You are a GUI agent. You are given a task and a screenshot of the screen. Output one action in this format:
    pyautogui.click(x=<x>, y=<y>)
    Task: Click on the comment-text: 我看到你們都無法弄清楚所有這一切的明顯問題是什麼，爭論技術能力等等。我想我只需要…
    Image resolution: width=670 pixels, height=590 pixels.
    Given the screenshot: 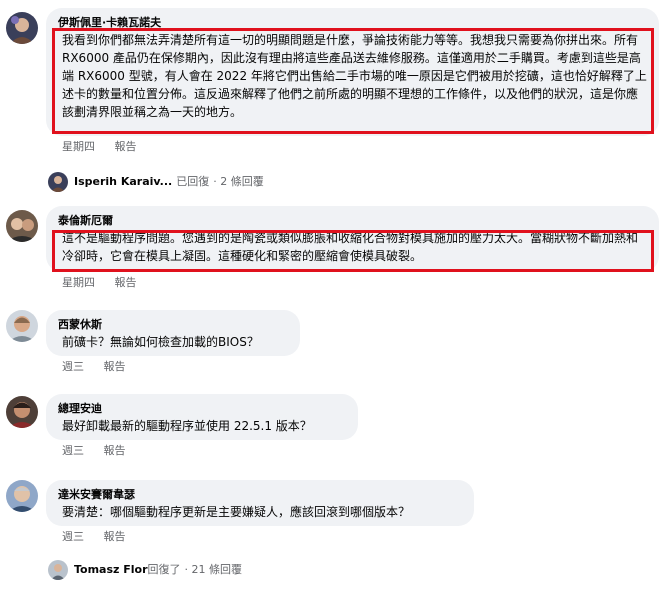 What is the action you would take?
    pyautogui.click(x=354, y=76)
    